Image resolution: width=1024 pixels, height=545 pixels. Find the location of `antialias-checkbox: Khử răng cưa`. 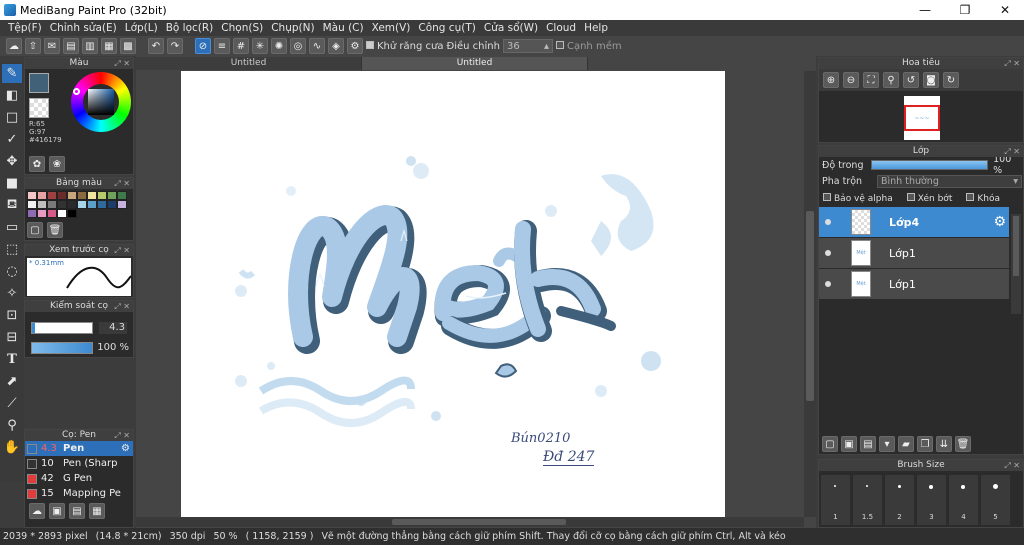

antialias-checkbox: Khử răng cưa is located at coordinates (404, 46).